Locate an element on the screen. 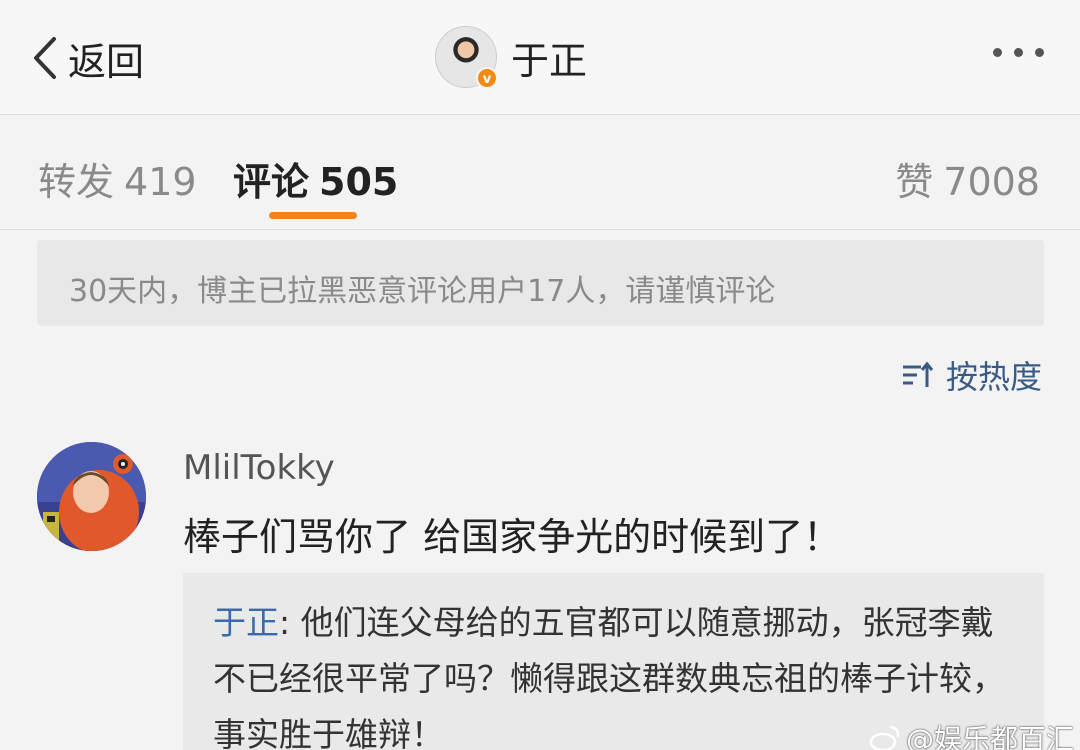  more-options-icon is located at coordinates (1018, 52).